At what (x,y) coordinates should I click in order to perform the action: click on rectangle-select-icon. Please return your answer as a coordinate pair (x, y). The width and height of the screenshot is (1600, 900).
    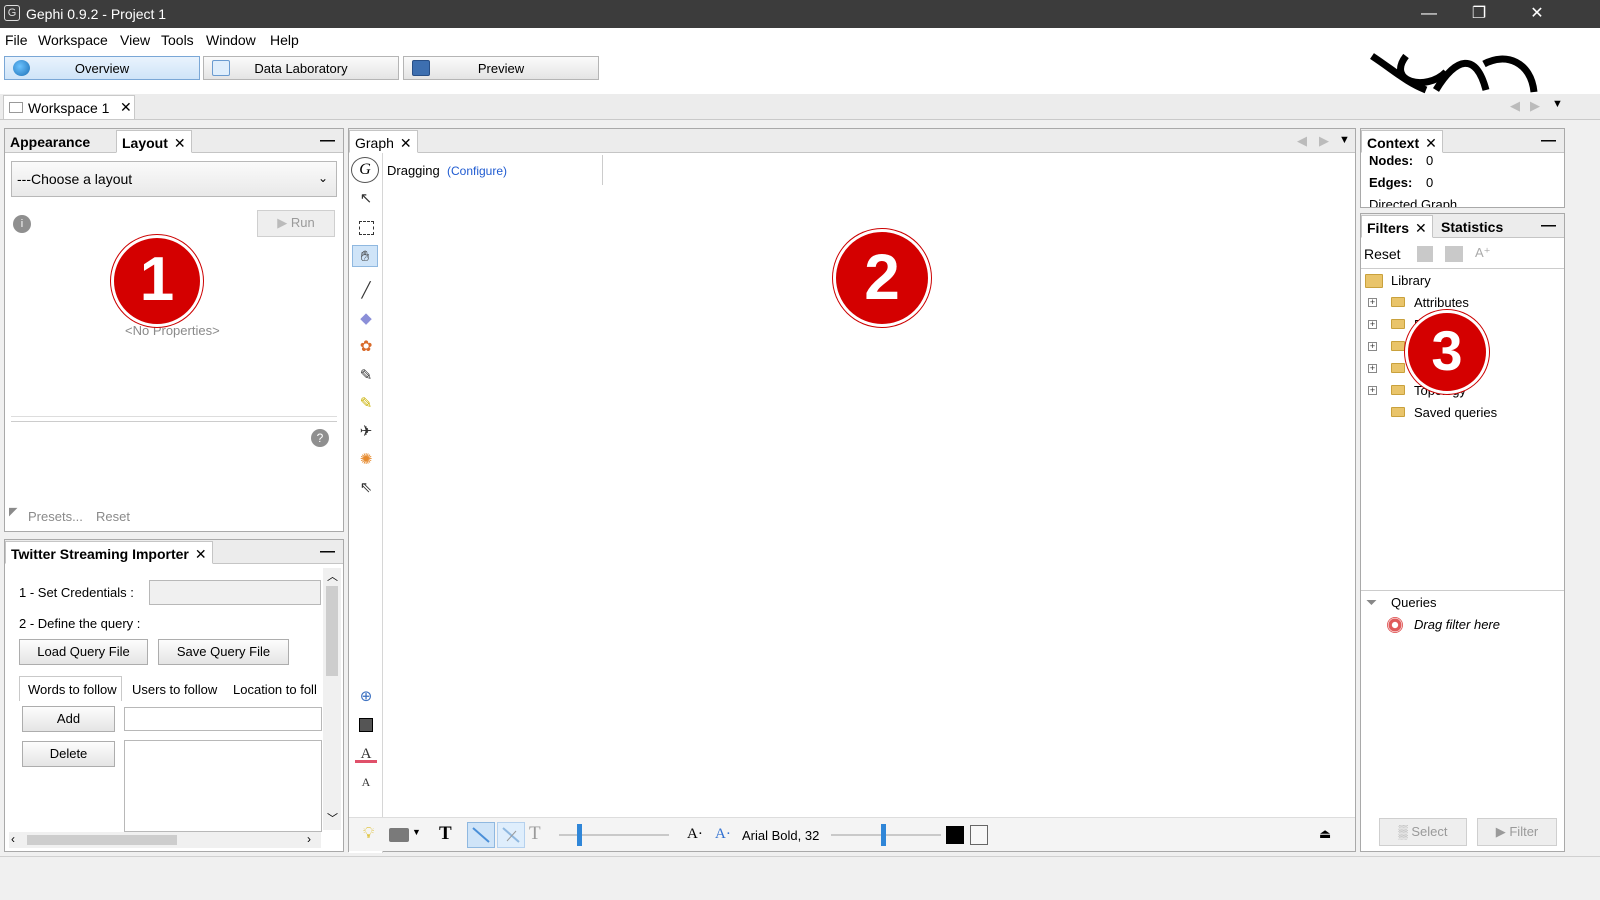
    Looking at the image, I should click on (366, 228).